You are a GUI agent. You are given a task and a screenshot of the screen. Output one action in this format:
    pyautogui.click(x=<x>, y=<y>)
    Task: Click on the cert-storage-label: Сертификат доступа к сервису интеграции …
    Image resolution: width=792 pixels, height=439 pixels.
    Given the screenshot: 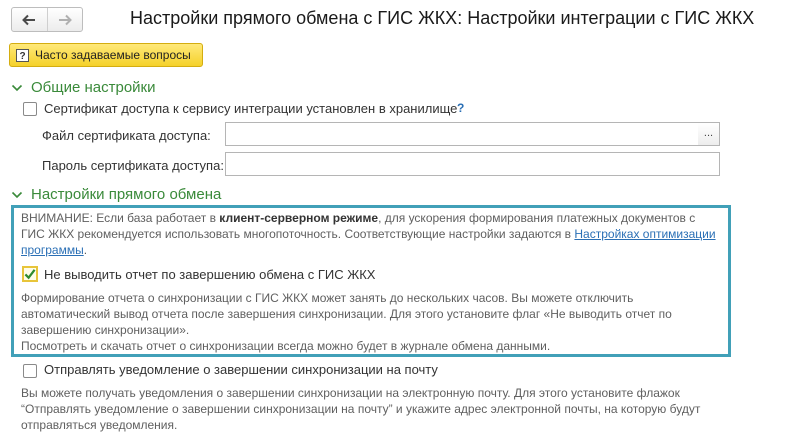 What is the action you would take?
    pyautogui.click(x=251, y=108)
    